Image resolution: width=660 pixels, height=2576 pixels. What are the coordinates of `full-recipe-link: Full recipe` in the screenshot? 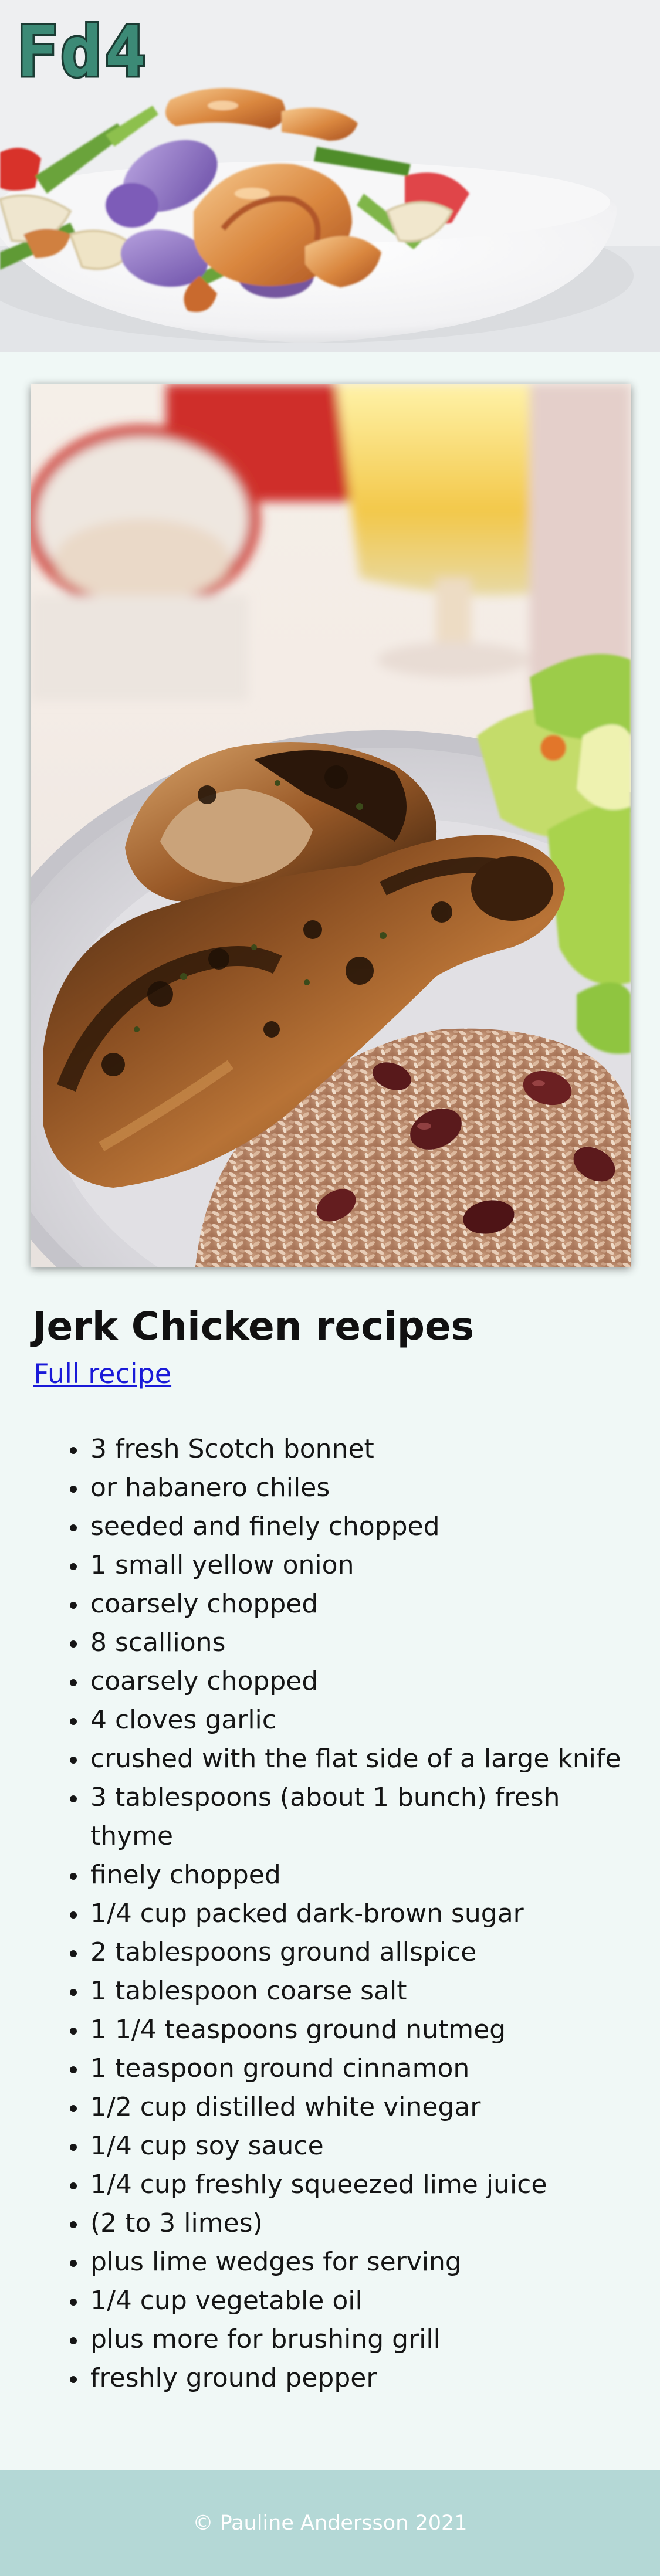 It's located at (102, 1374).